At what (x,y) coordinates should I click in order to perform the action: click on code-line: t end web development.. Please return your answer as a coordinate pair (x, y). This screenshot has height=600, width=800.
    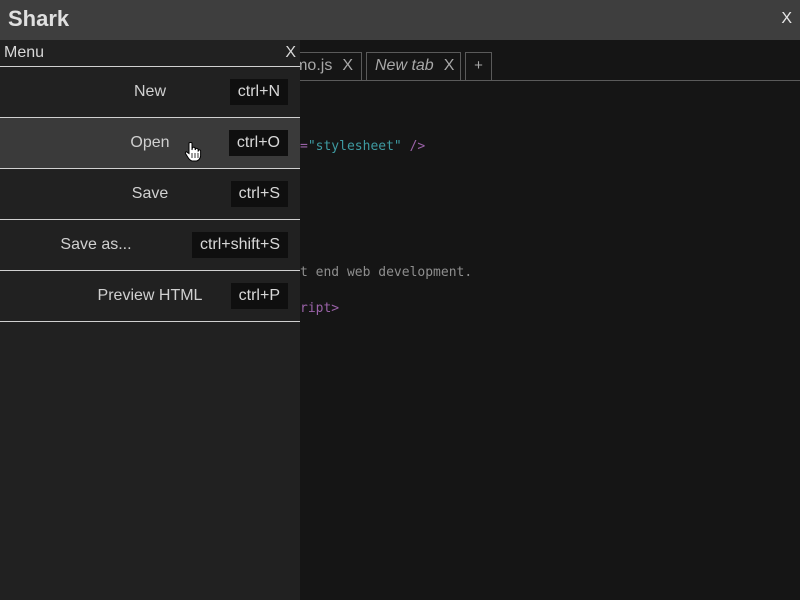
    Looking at the image, I should click on (386, 272).